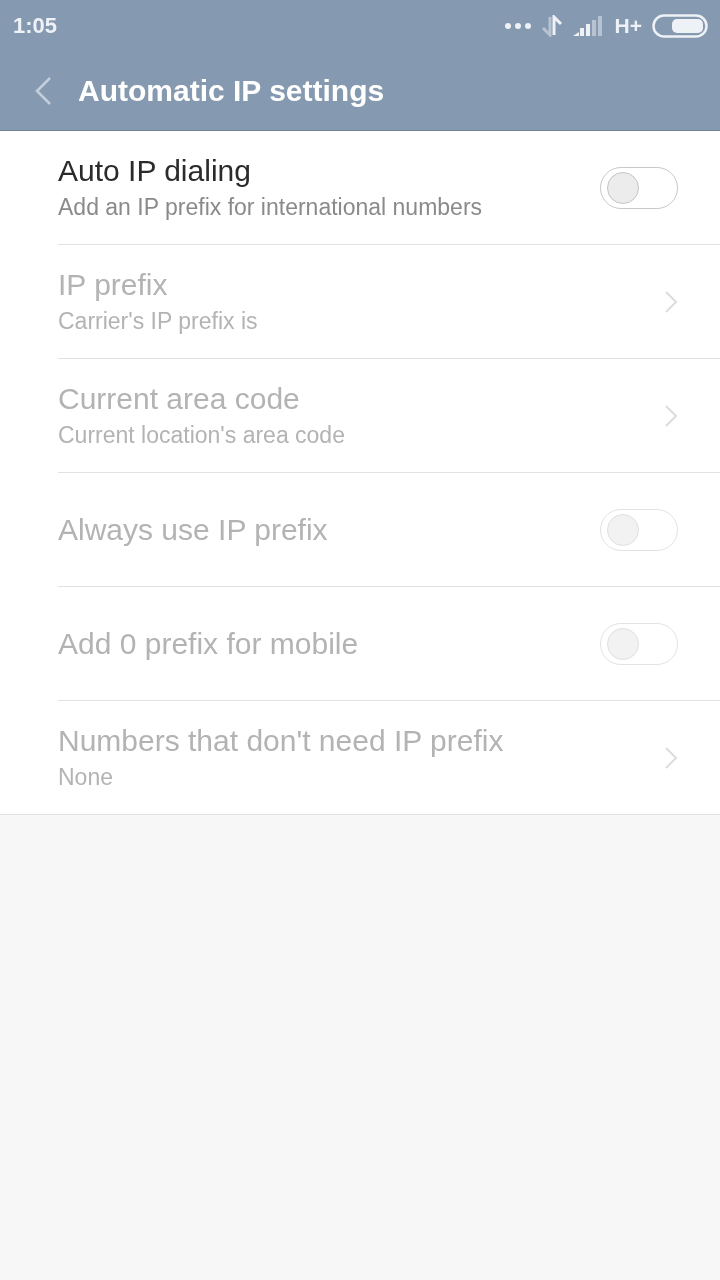 This screenshot has height=1280, width=720. Describe the element at coordinates (628, 26) in the screenshot. I see `network-type: H+` at that location.